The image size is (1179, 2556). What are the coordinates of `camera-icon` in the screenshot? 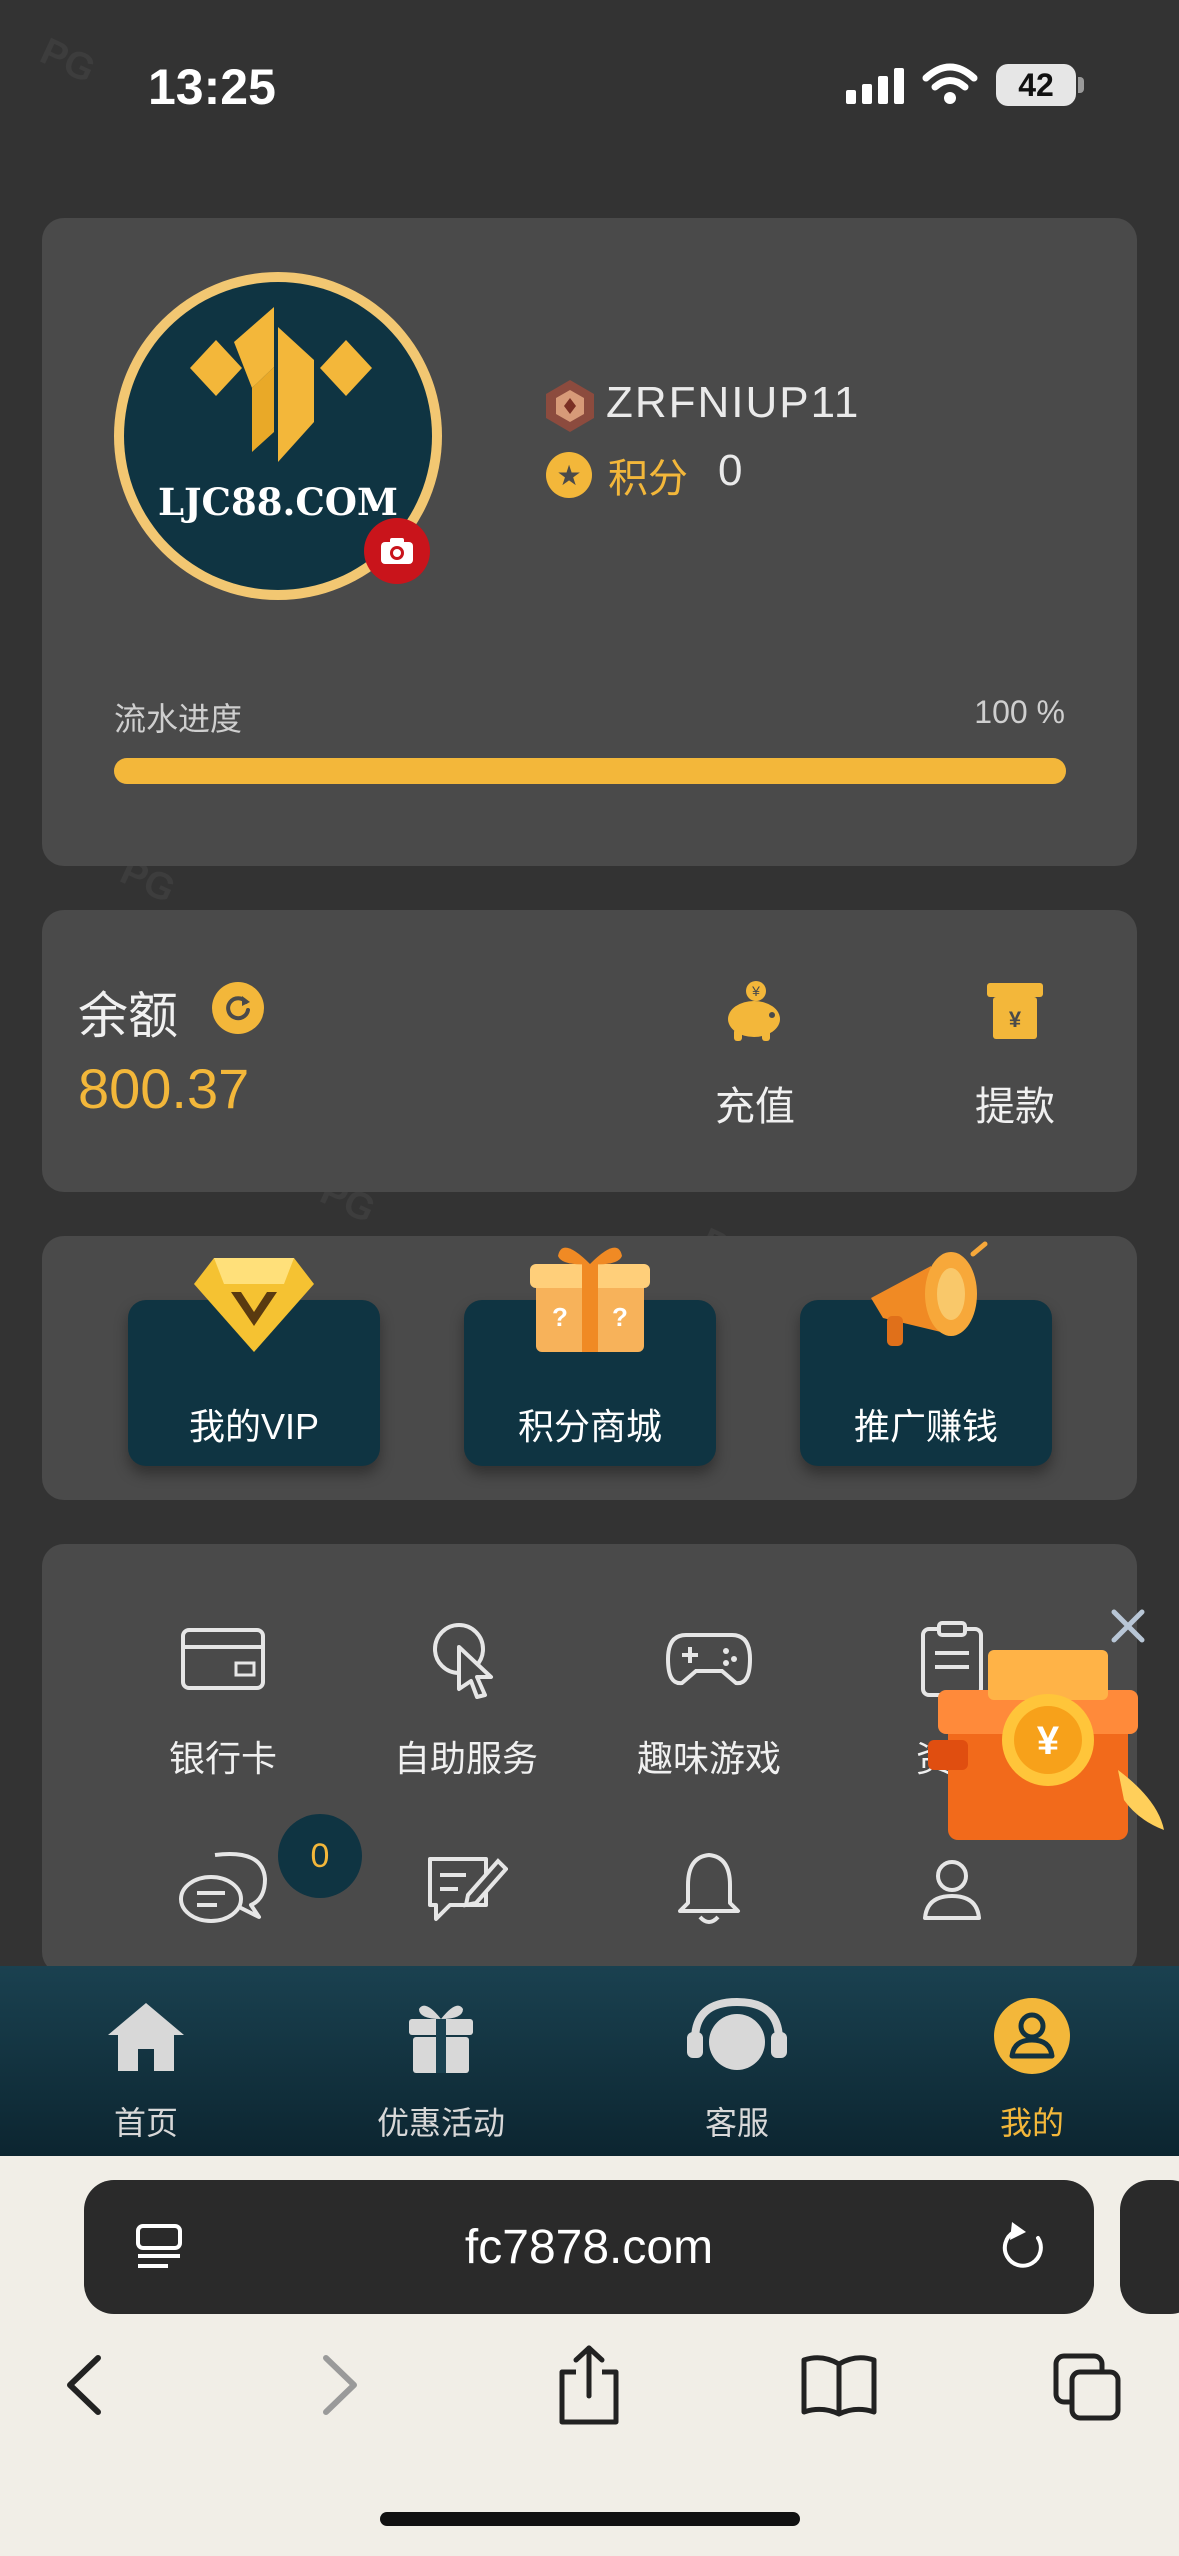 It's located at (397, 551).